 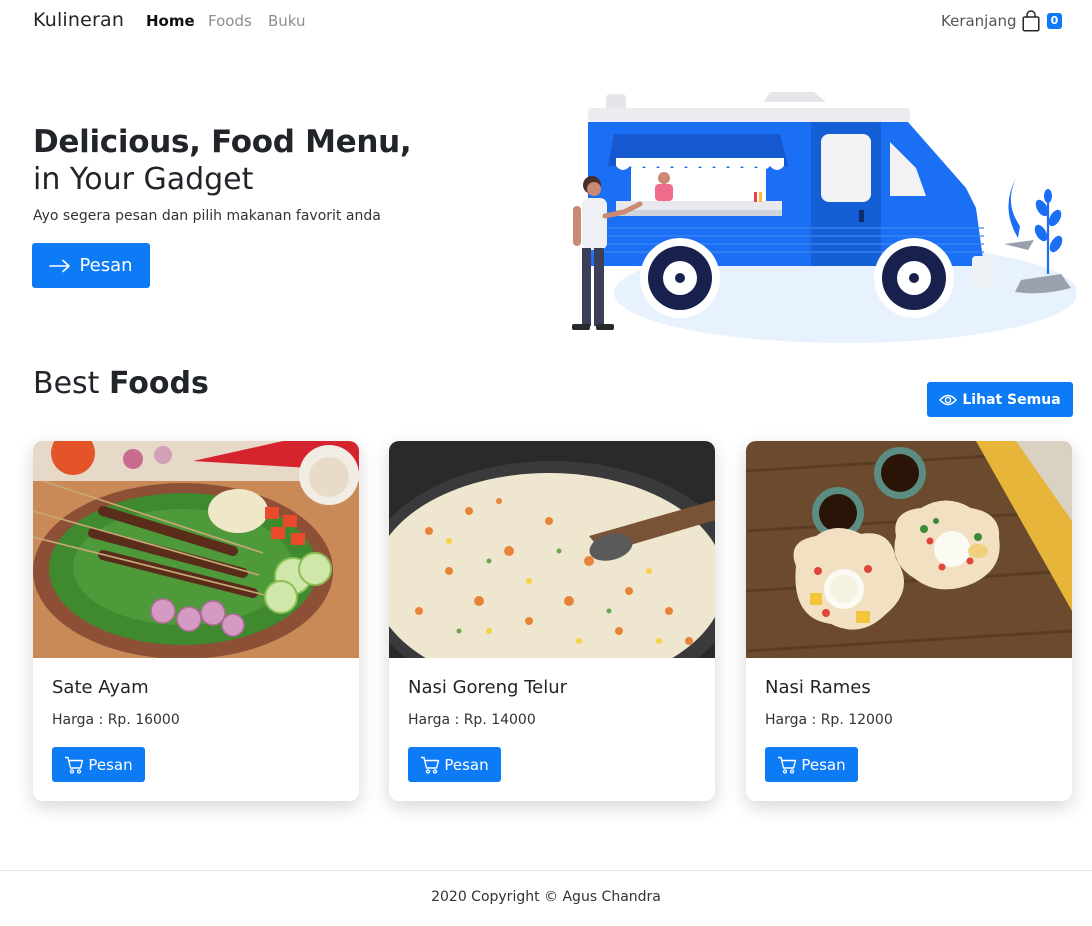 I want to click on nav-link-foods: Foods, so click(x=230, y=21).